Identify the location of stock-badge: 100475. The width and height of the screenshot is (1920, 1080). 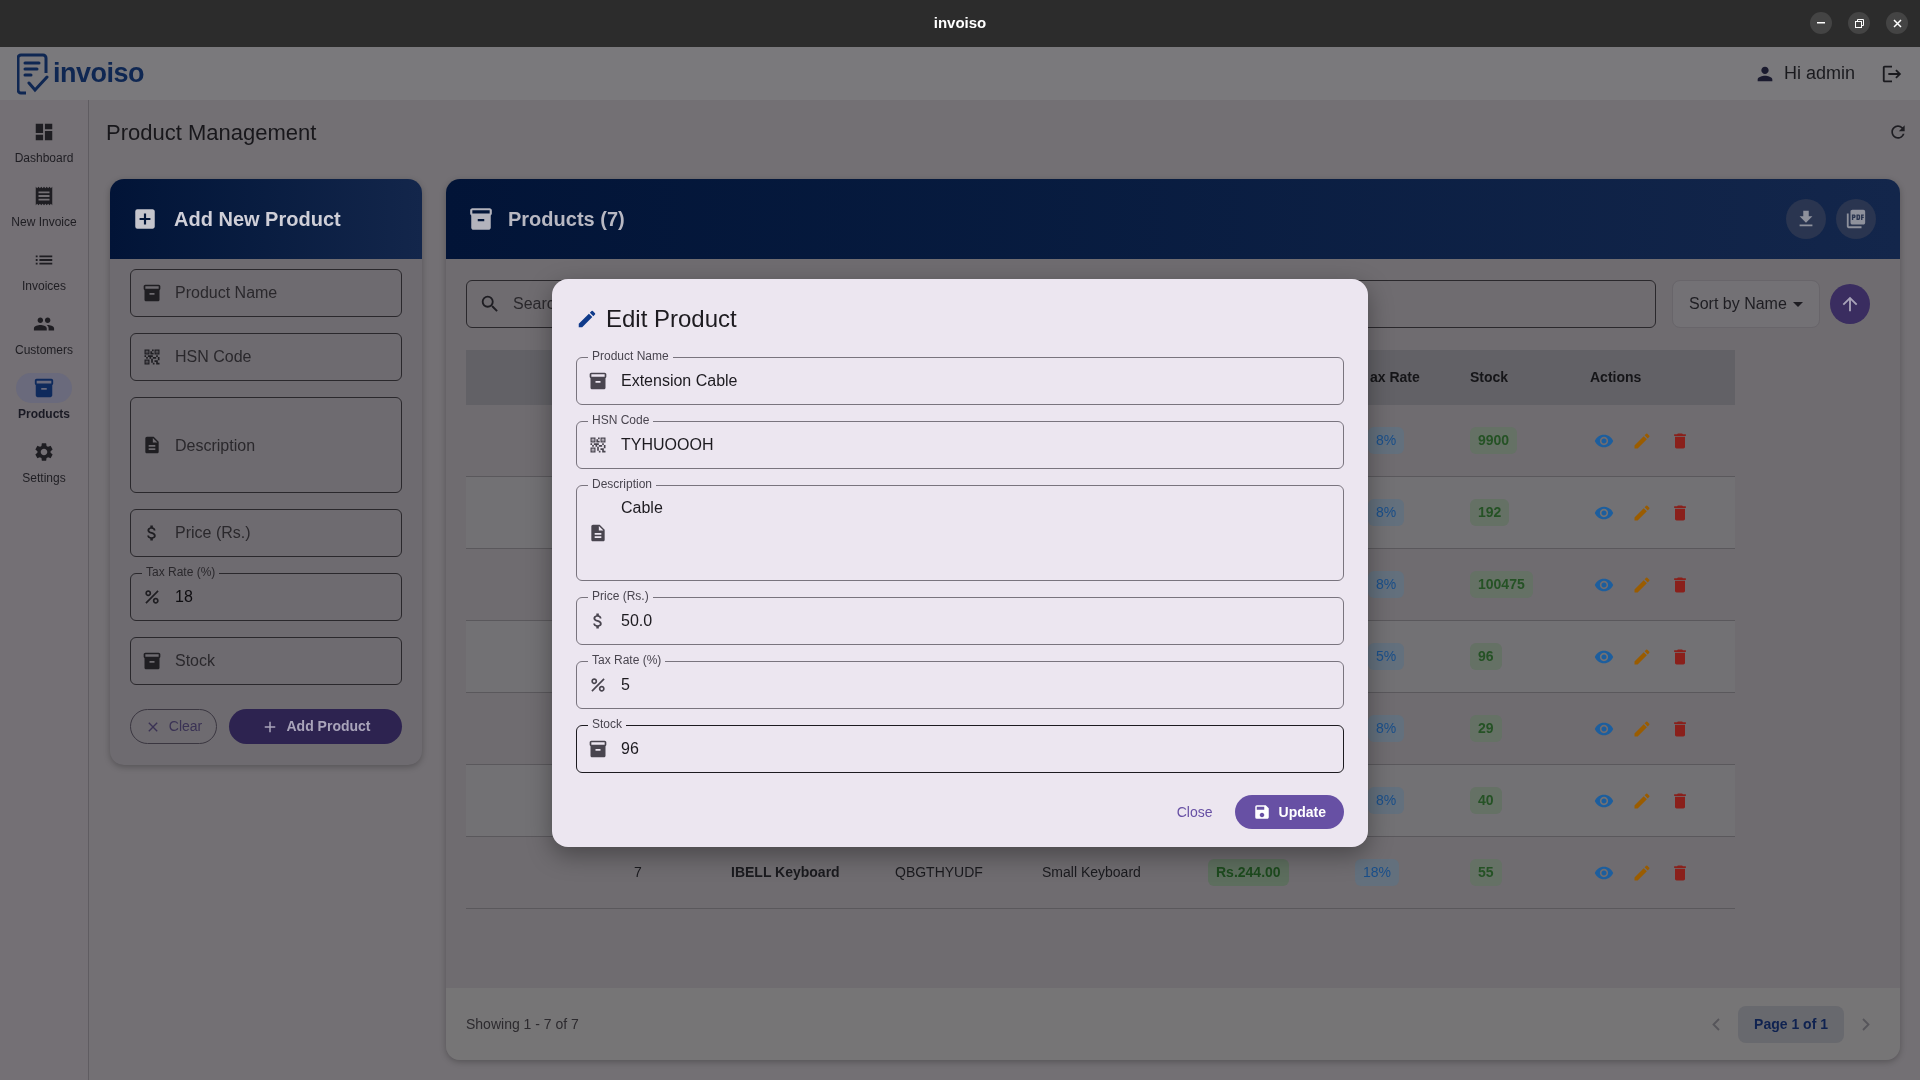
(1501, 584).